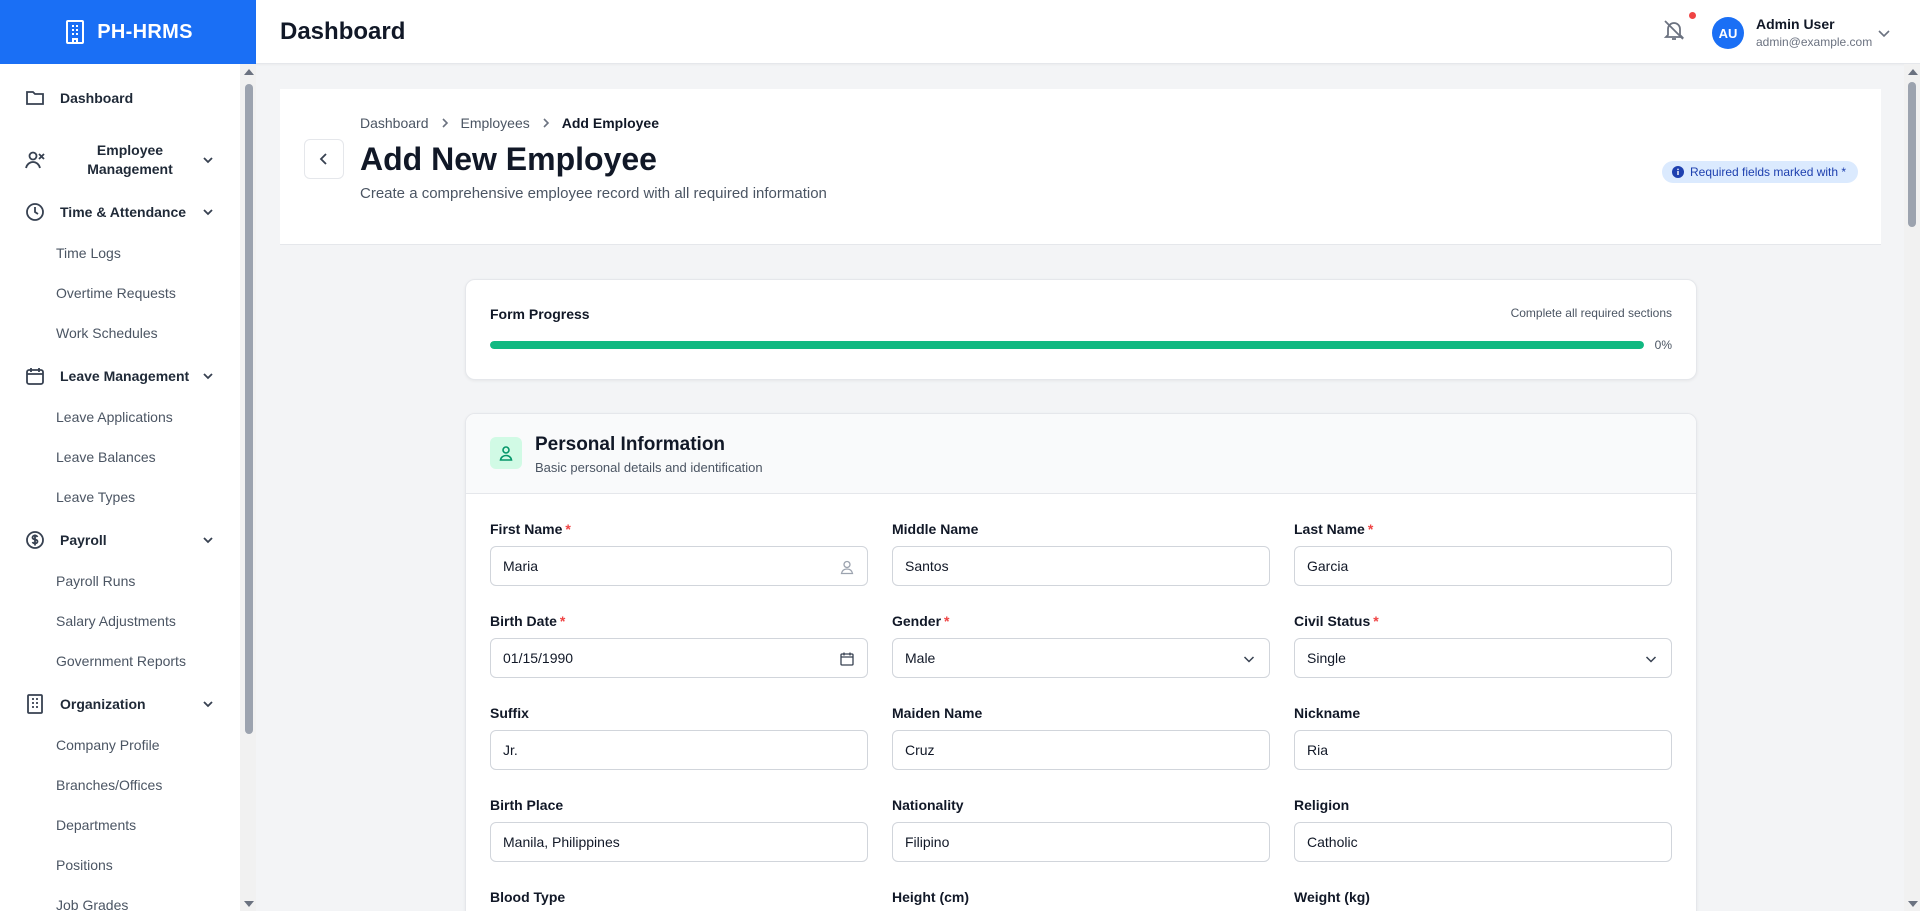 Image resolution: width=1920 pixels, height=911 pixels. What do you see at coordinates (927, 566) in the screenshot?
I see `middle-name-value: Santos` at bounding box center [927, 566].